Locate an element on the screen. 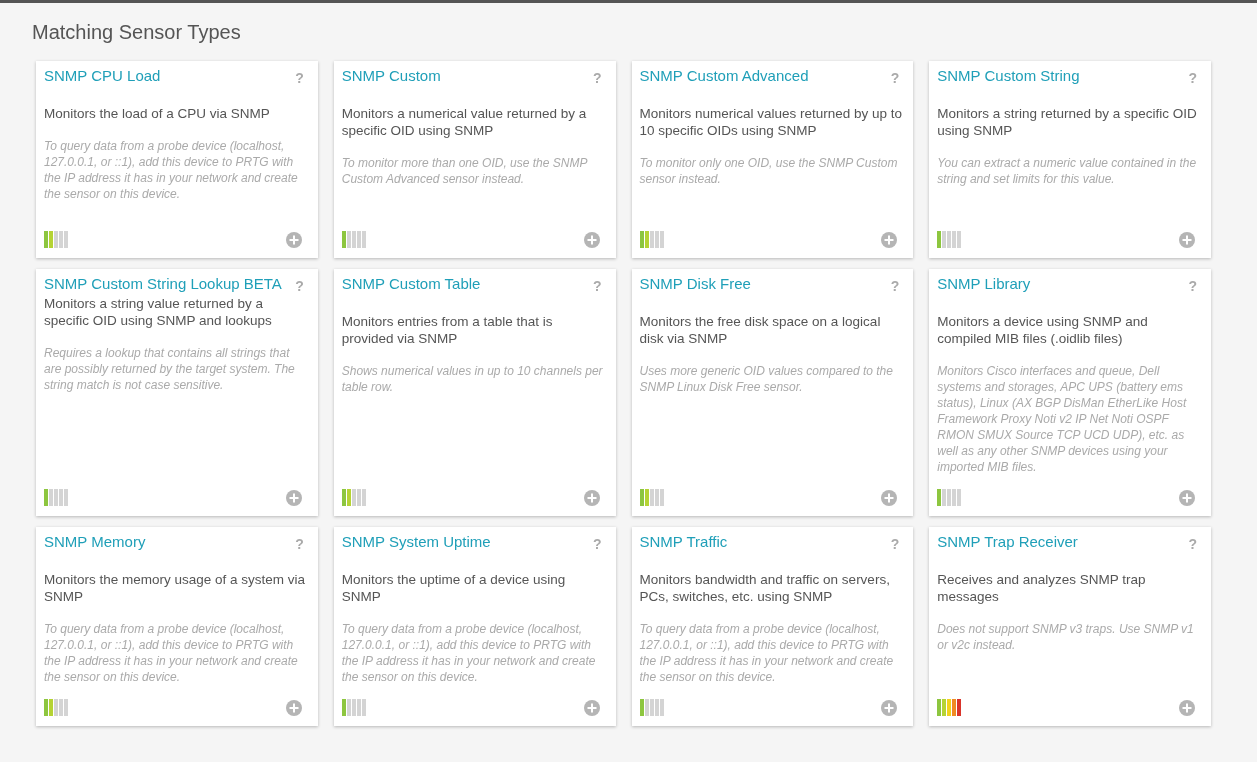  sensor-description: Monitors numerical values returned by up to 10 specific OIDs using SNMP is located at coordinates (771, 122).